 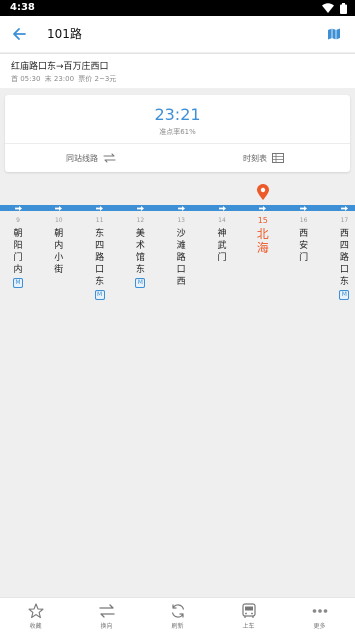 What do you see at coordinates (177, 70) in the screenshot?
I see `route-info-panel: 红庙路口东→百万庄西口 首 05:30 末 23:00 票价 2~3元` at bounding box center [177, 70].